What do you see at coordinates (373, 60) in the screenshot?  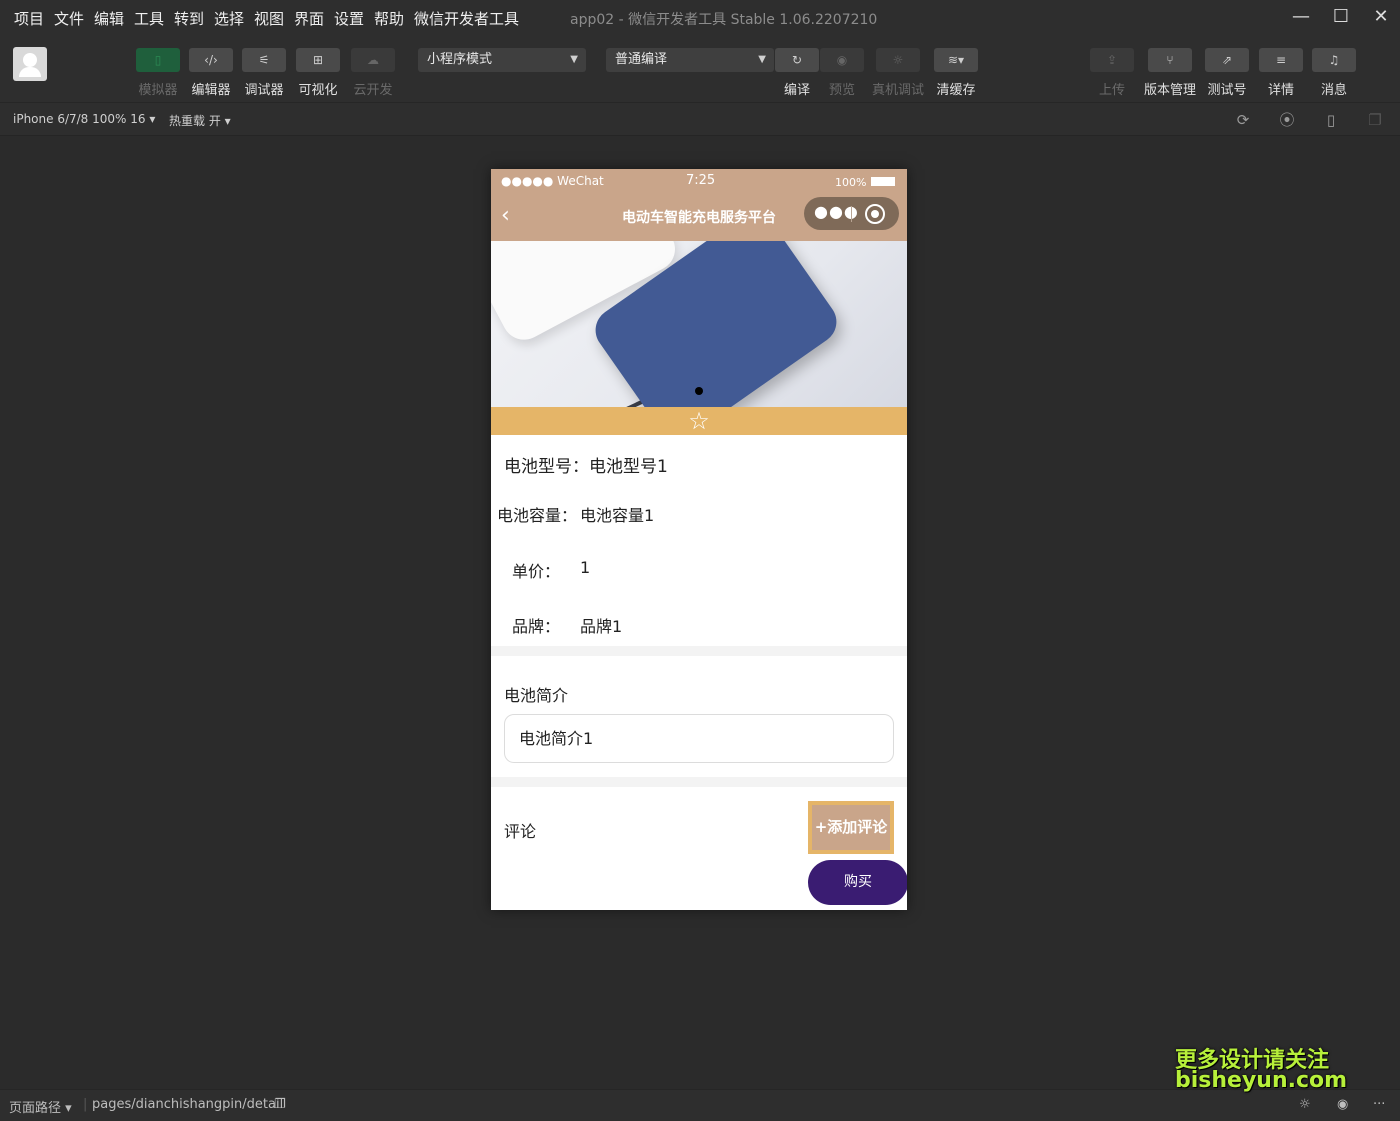 I see `cloud-button: ☁` at bounding box center [373, 60].